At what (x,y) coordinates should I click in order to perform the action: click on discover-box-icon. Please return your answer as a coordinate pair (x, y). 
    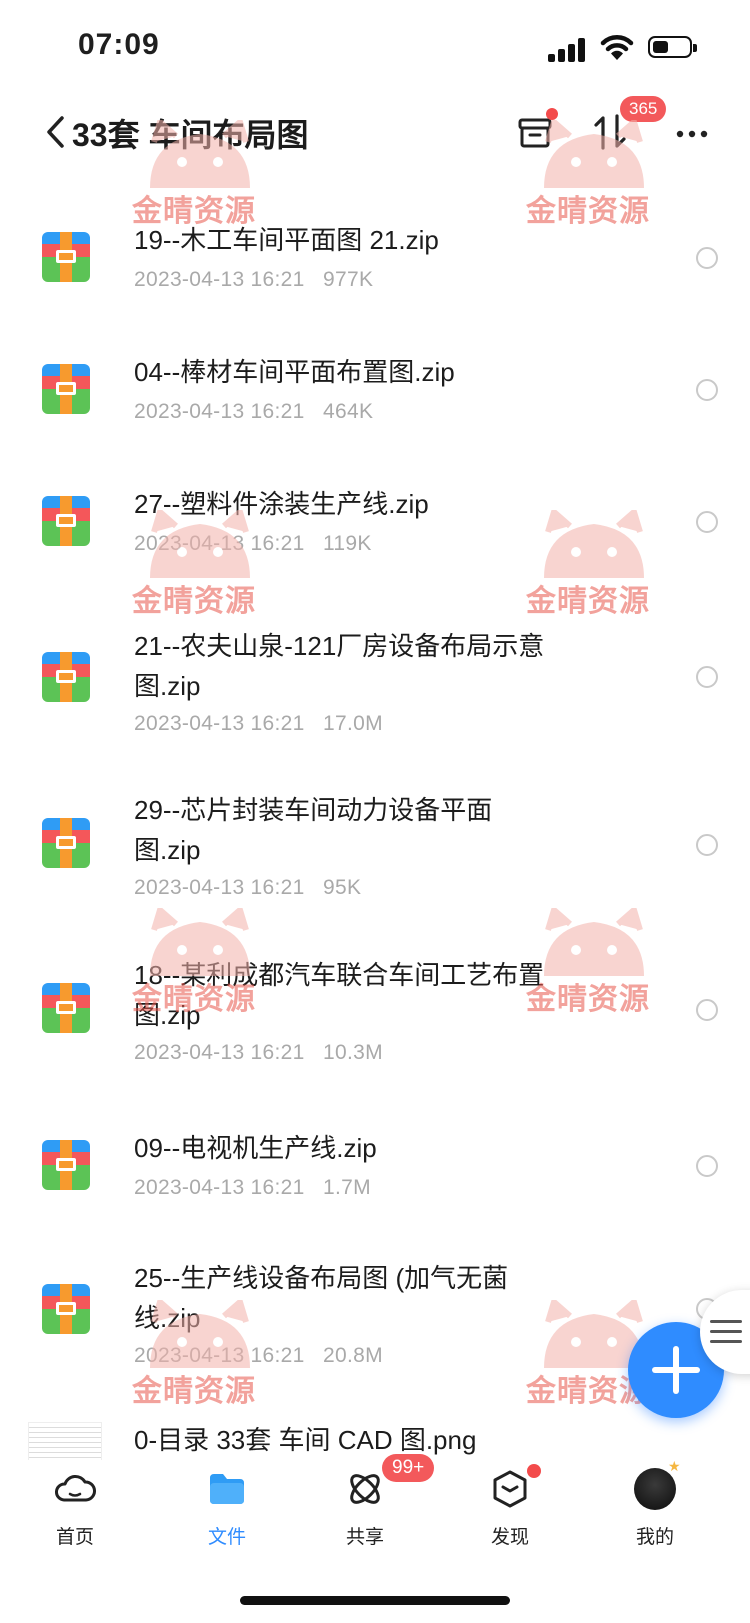
    Looking at the image, I should click on (510, 1489).